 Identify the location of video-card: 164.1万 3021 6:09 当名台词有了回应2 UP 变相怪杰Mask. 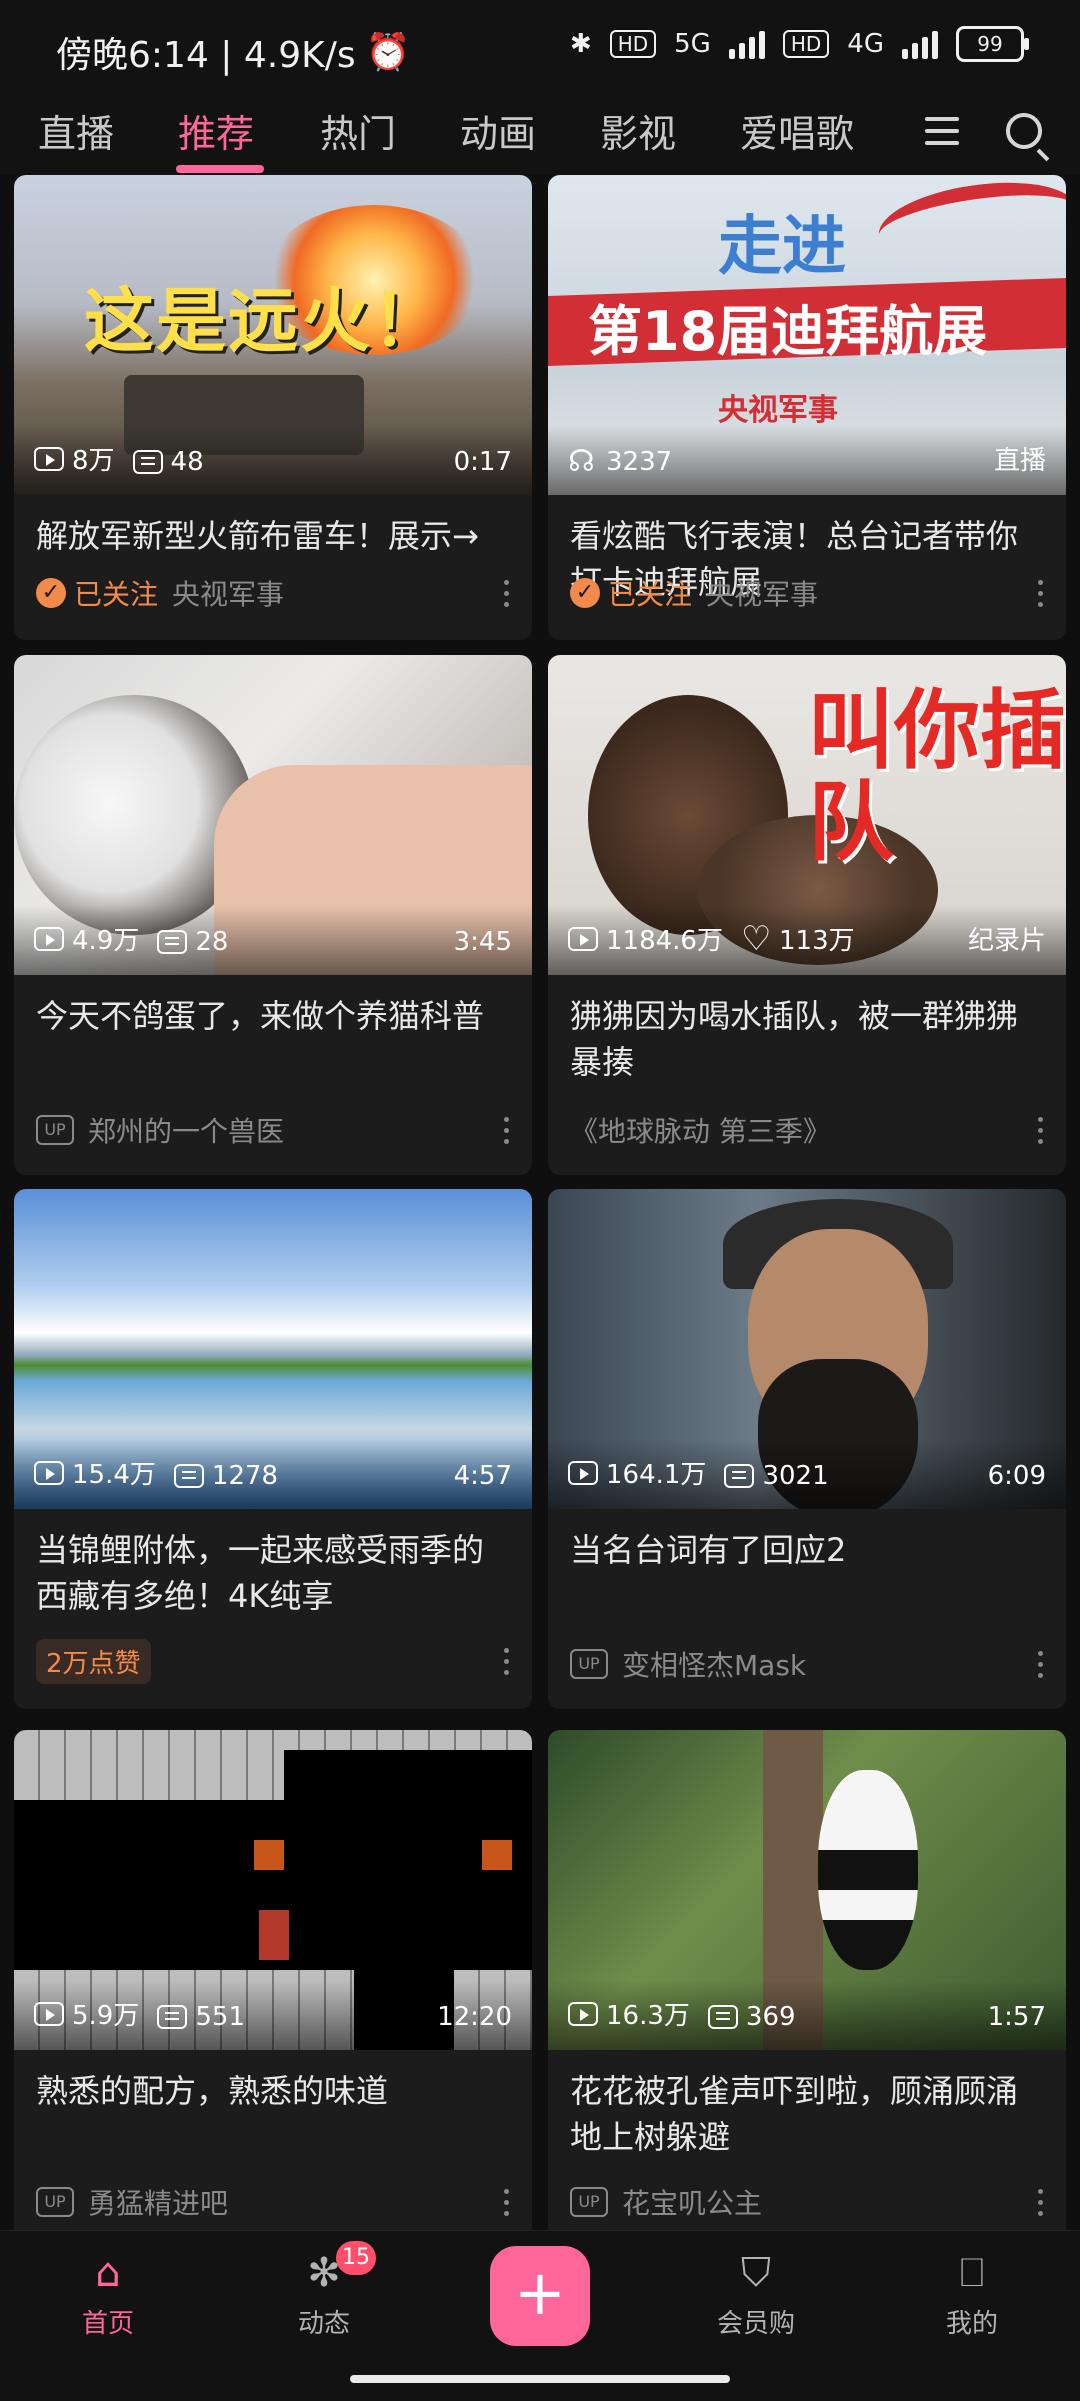
(807, 1449).